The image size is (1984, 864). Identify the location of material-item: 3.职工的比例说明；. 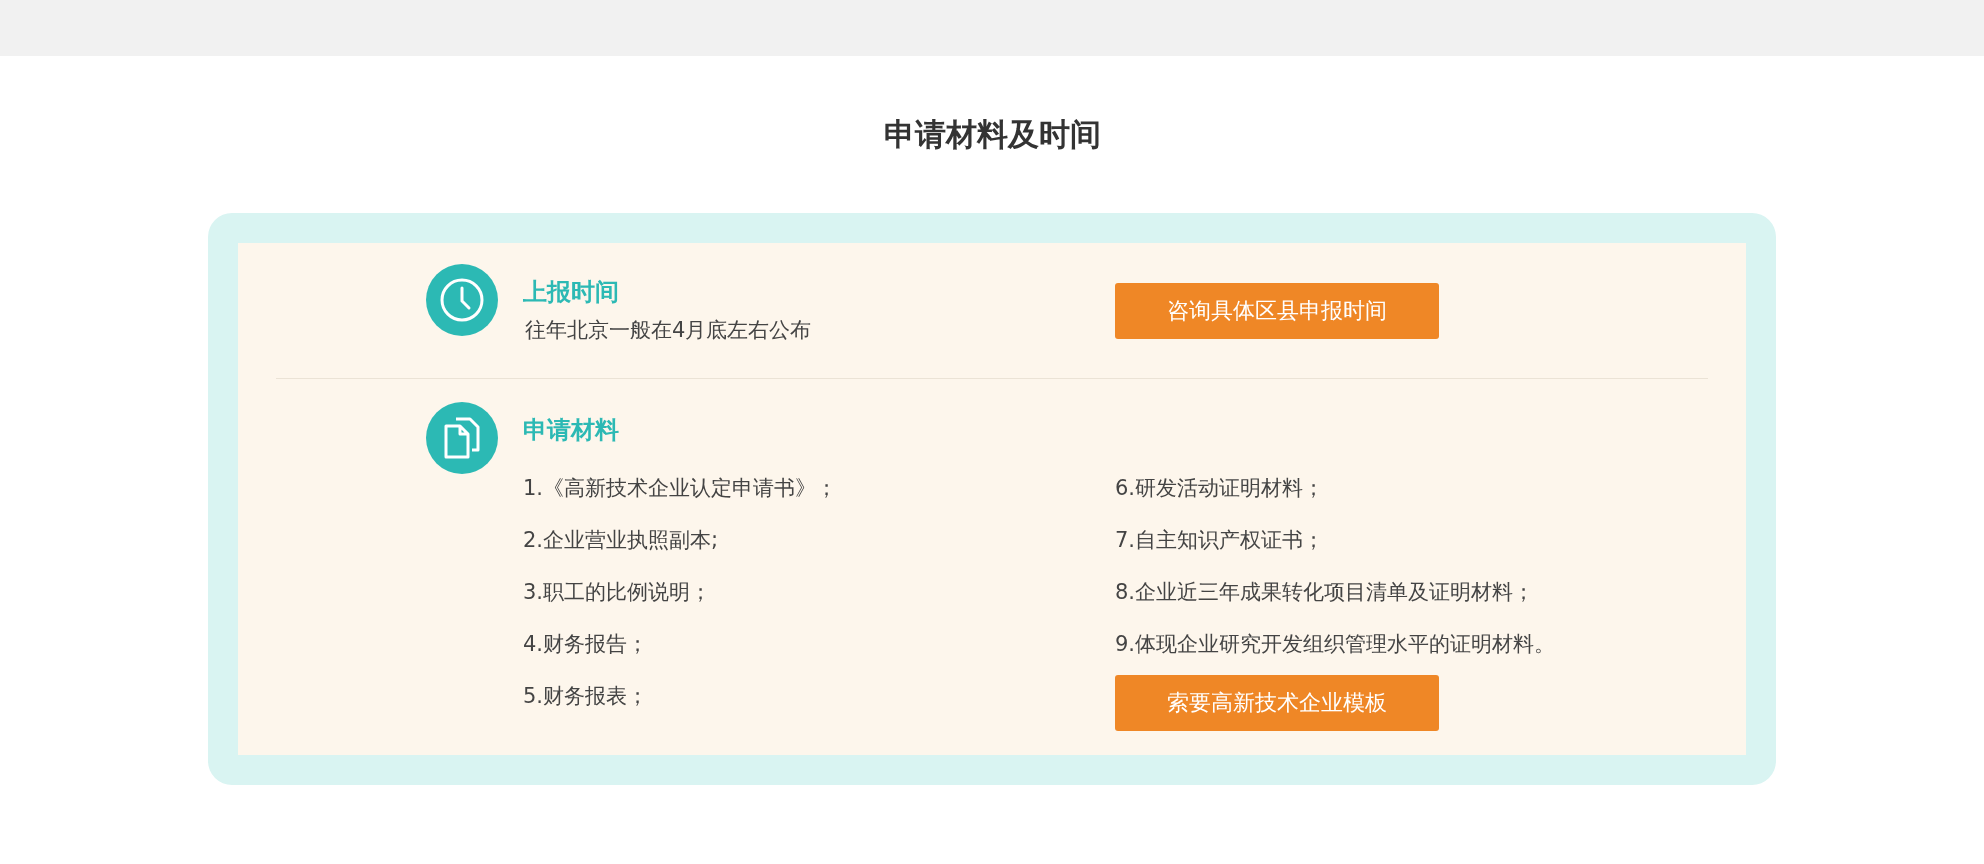
(617, 592).